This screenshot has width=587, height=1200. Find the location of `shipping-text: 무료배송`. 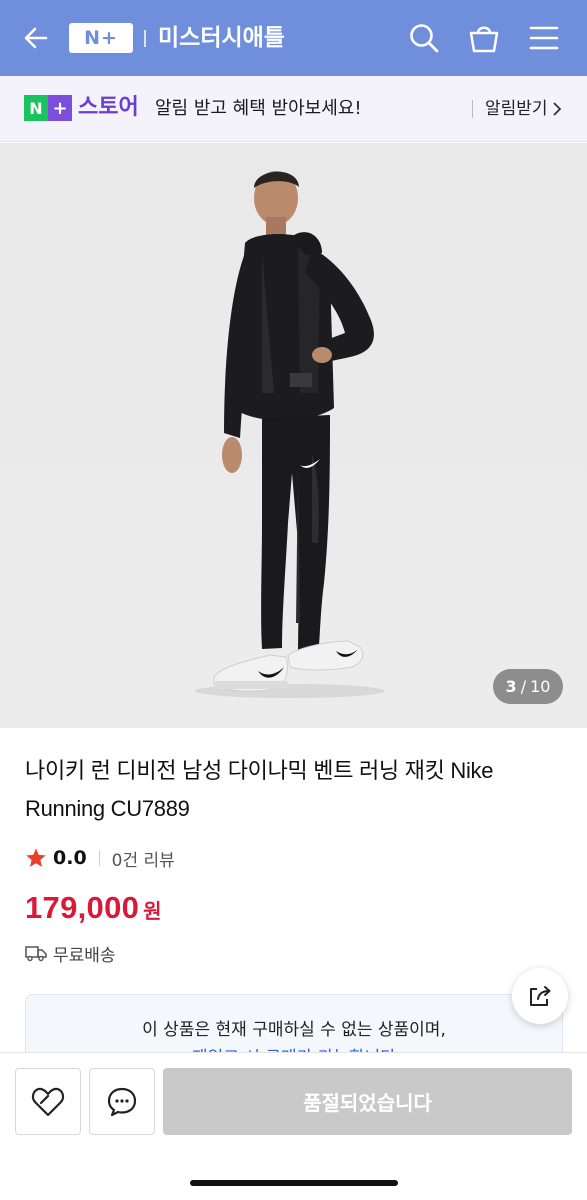

shipping-text: 무료배송 is located at coordinates (84, 955).